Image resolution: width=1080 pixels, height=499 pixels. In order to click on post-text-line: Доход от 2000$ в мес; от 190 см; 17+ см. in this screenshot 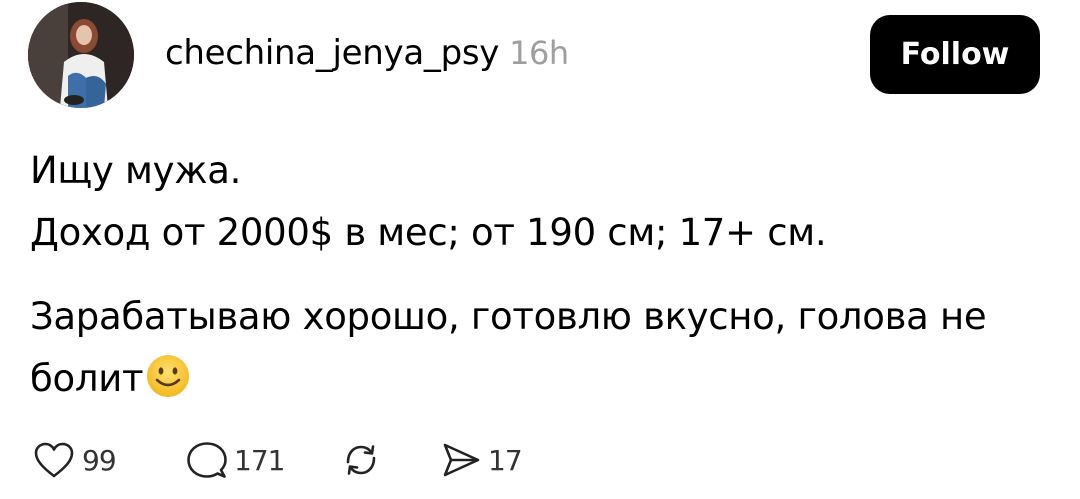, I will do `click(428, 232)`.